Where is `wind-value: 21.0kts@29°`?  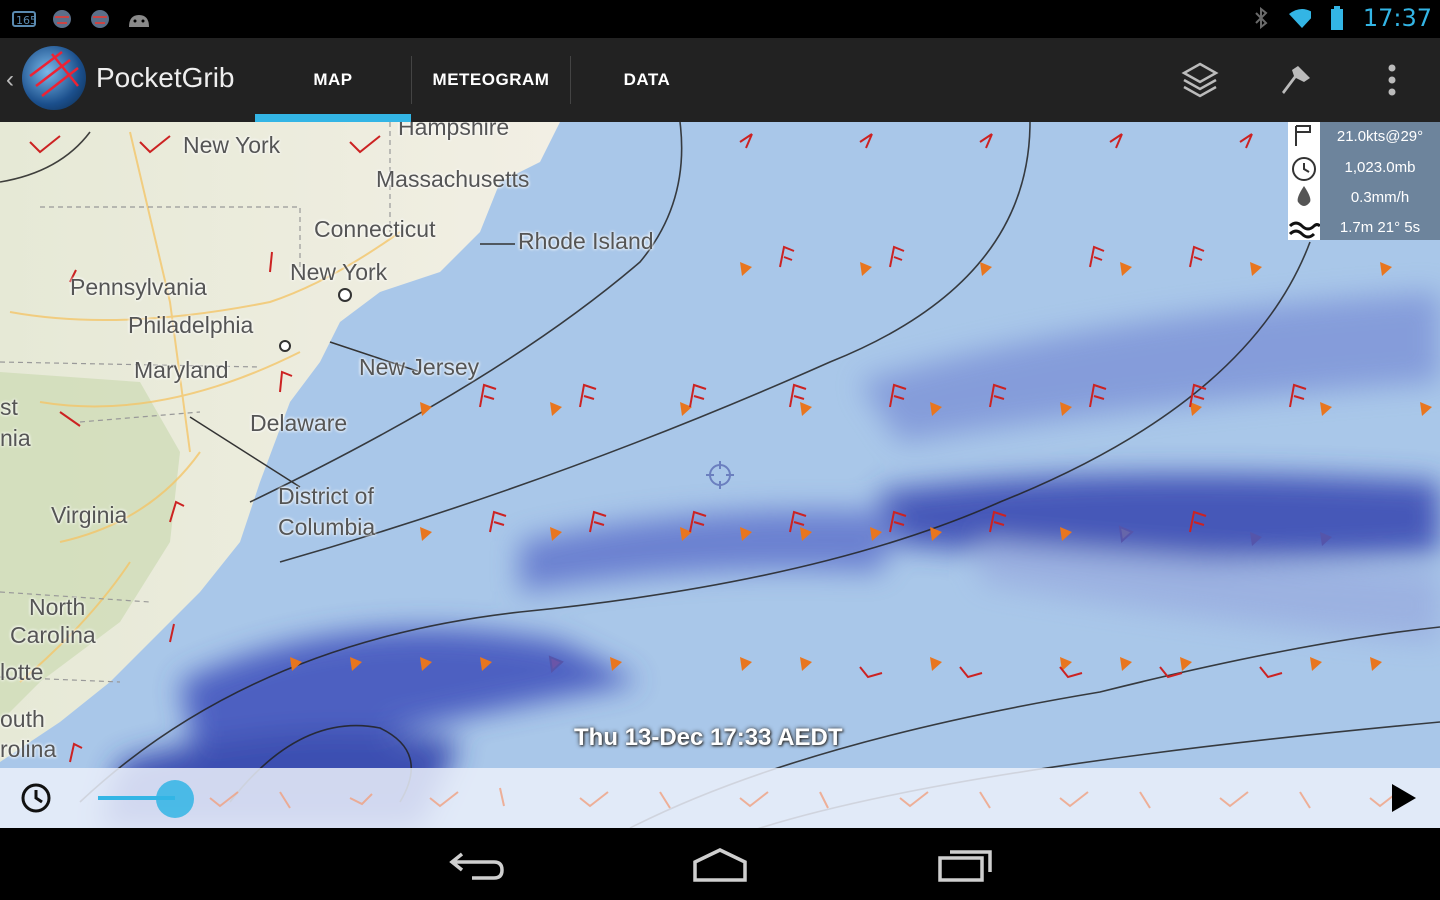 wind-value: 21.0kts@29° is located at coordinates (1380, 136).